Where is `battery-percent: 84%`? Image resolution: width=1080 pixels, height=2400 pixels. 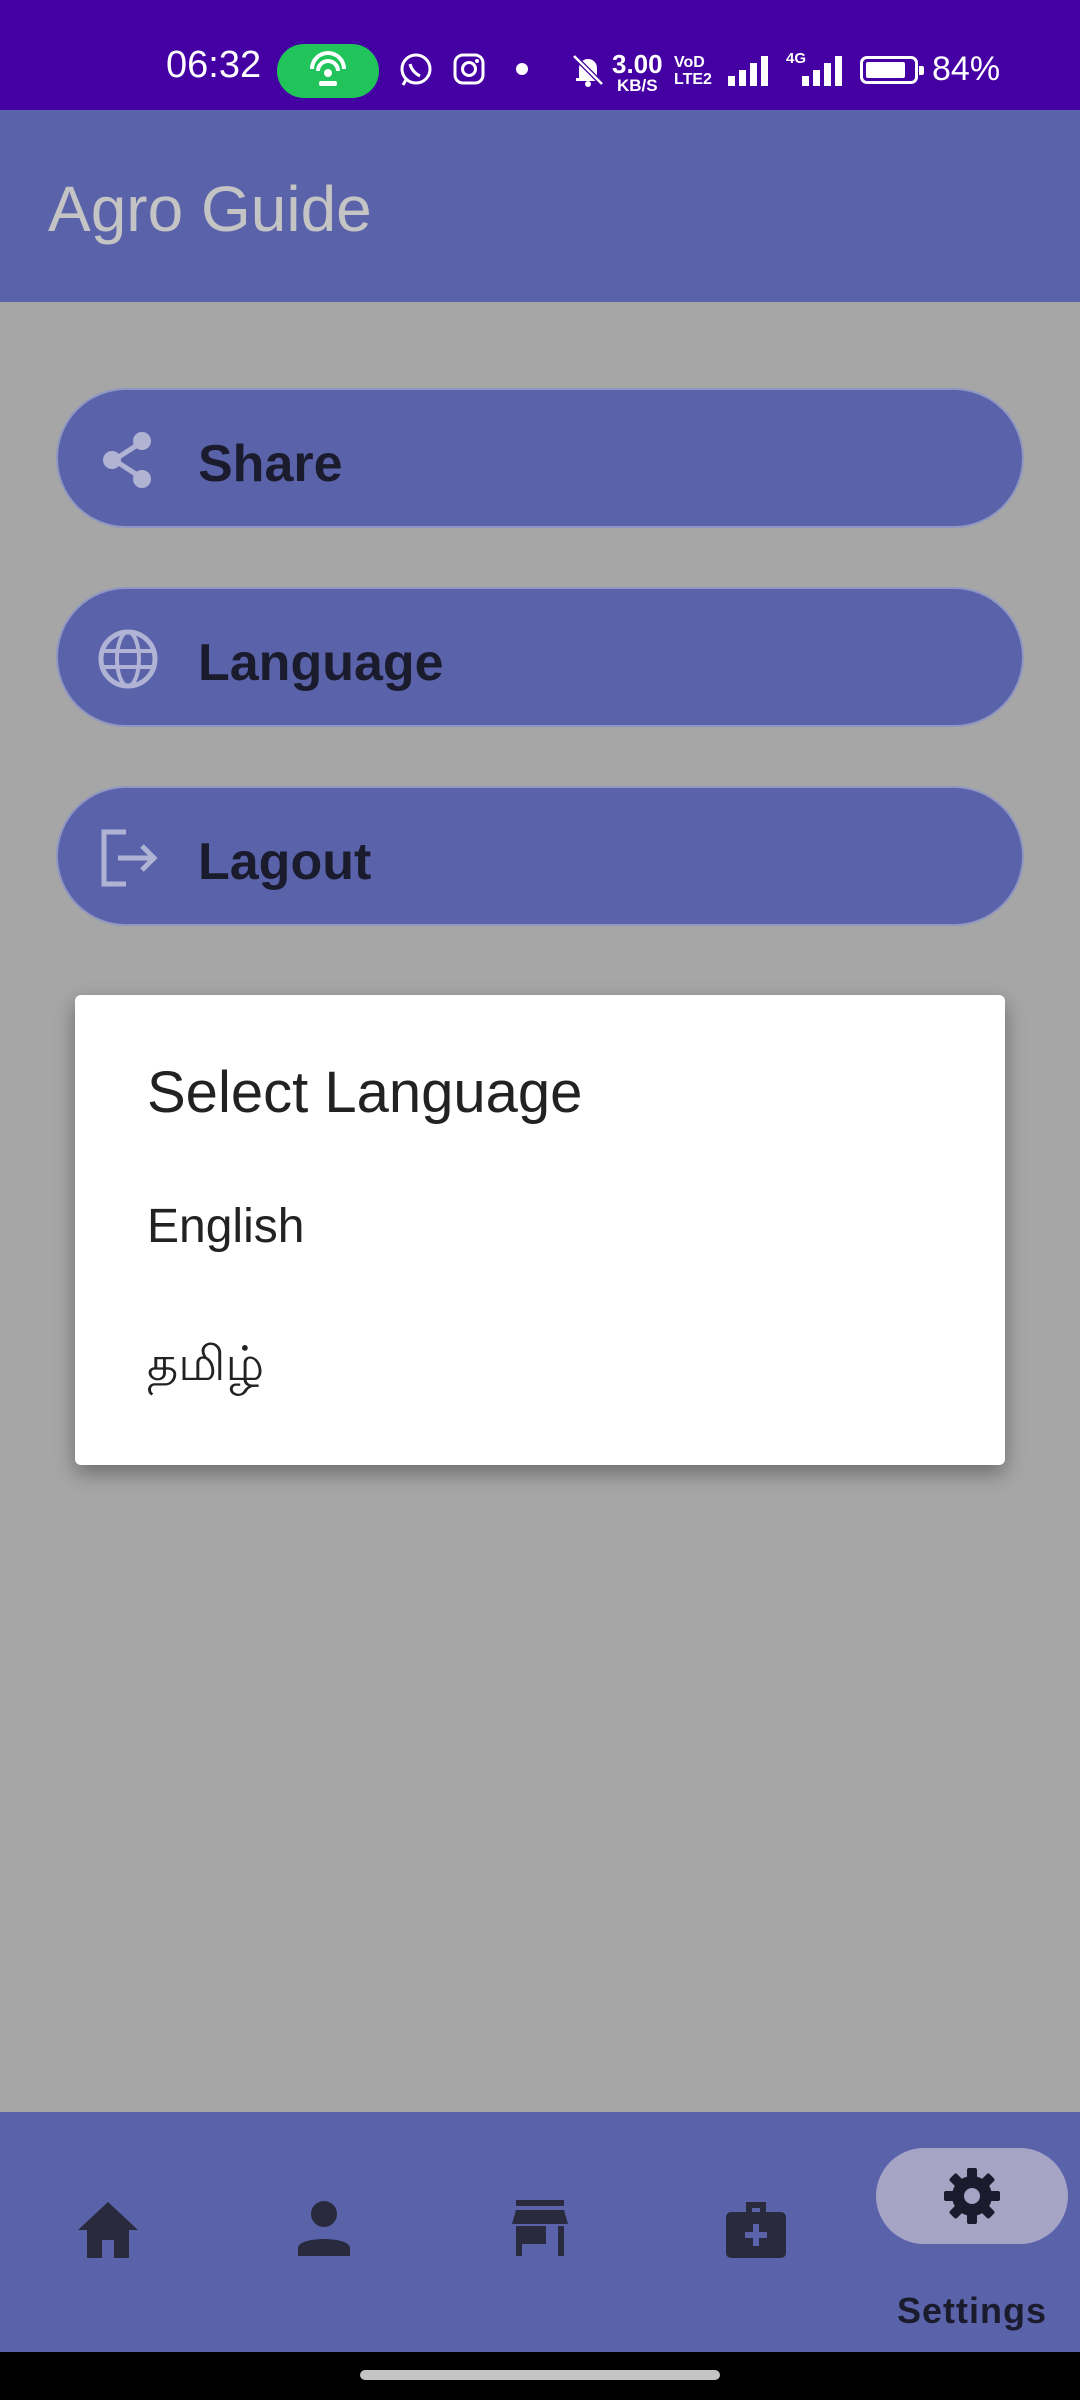
battery-percent: 84% is located at coordinates (966, 69).